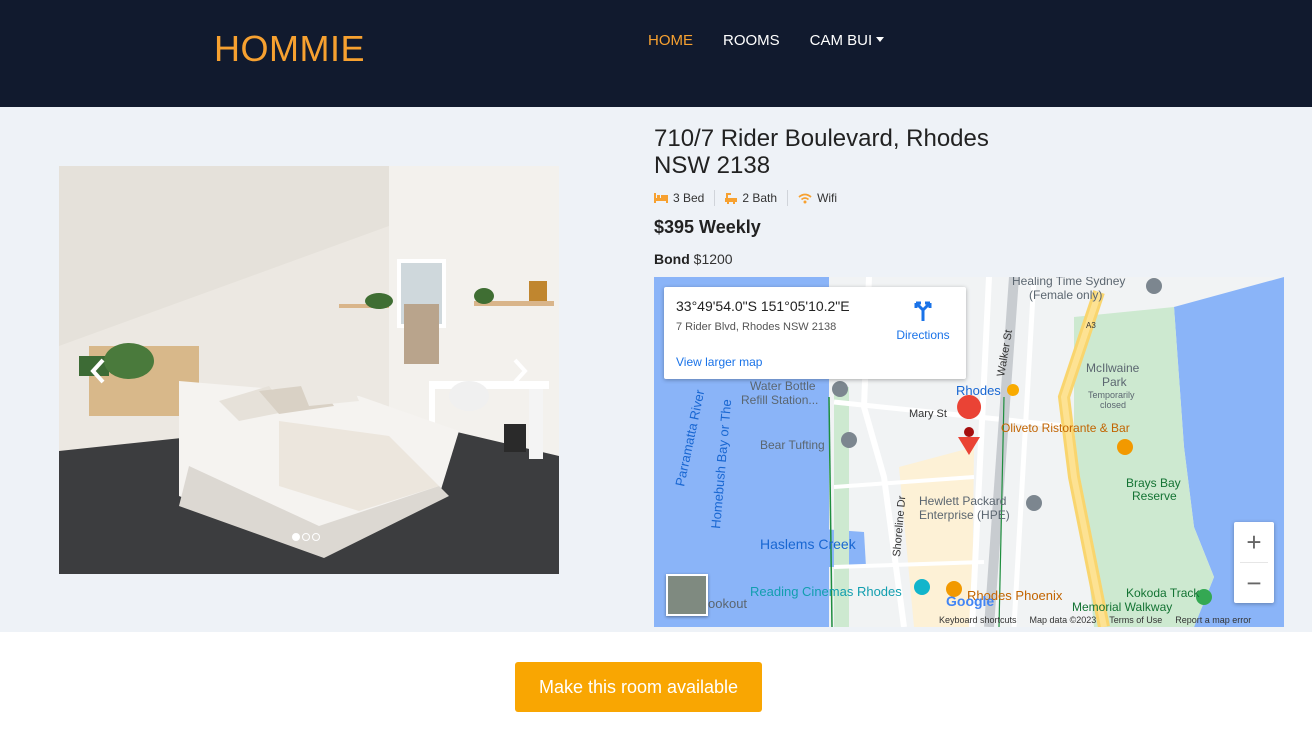 The image size is (1312, 756). Describe the element at coordinates (923, 335) in the screenshot. I see `directions-label: Directions` at that location.